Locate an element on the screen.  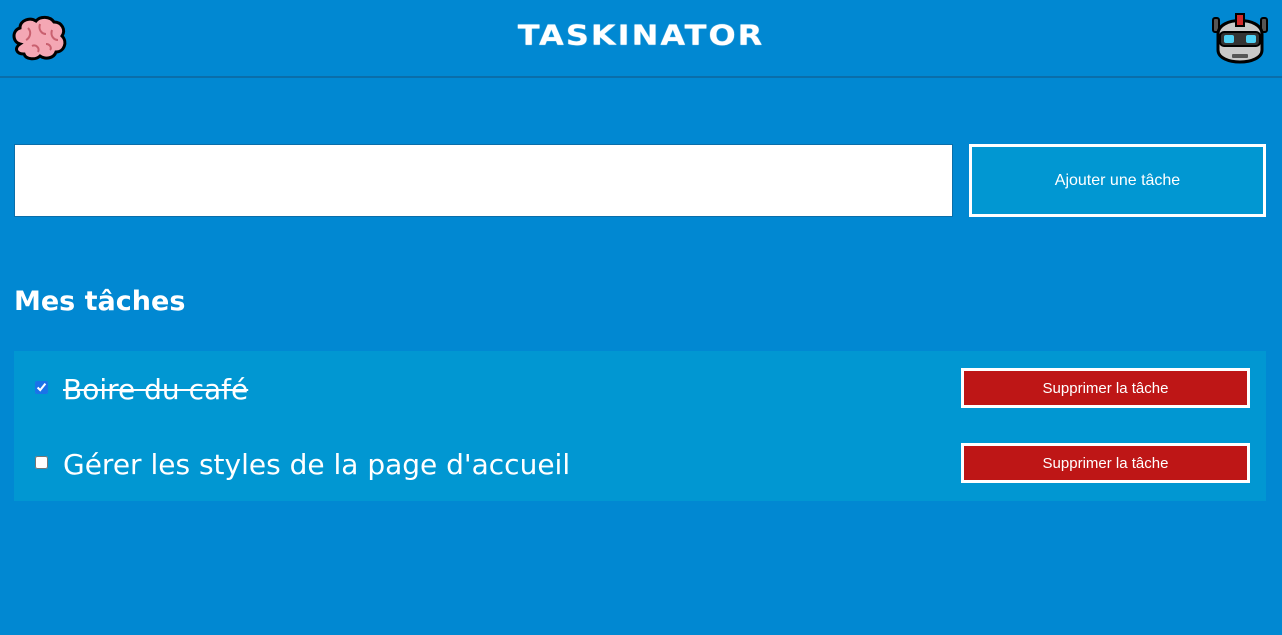
task-label: Boire du café is located at coordinates (156, 389).